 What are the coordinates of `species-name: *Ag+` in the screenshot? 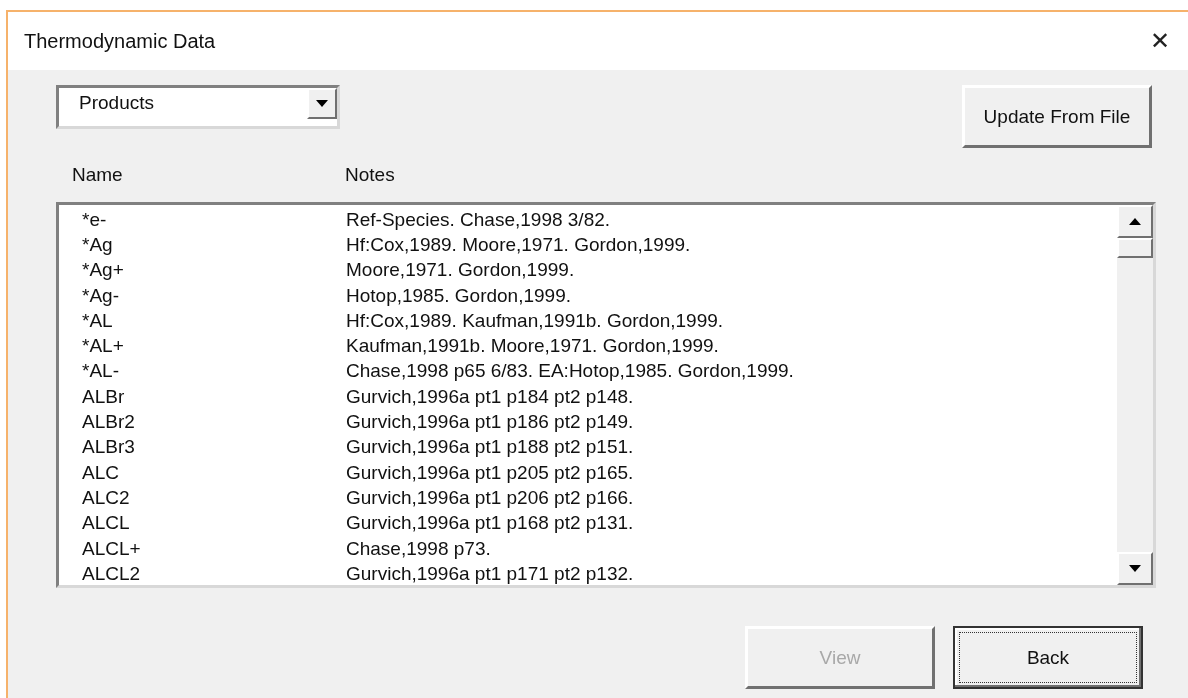 It's located at (103, 270).